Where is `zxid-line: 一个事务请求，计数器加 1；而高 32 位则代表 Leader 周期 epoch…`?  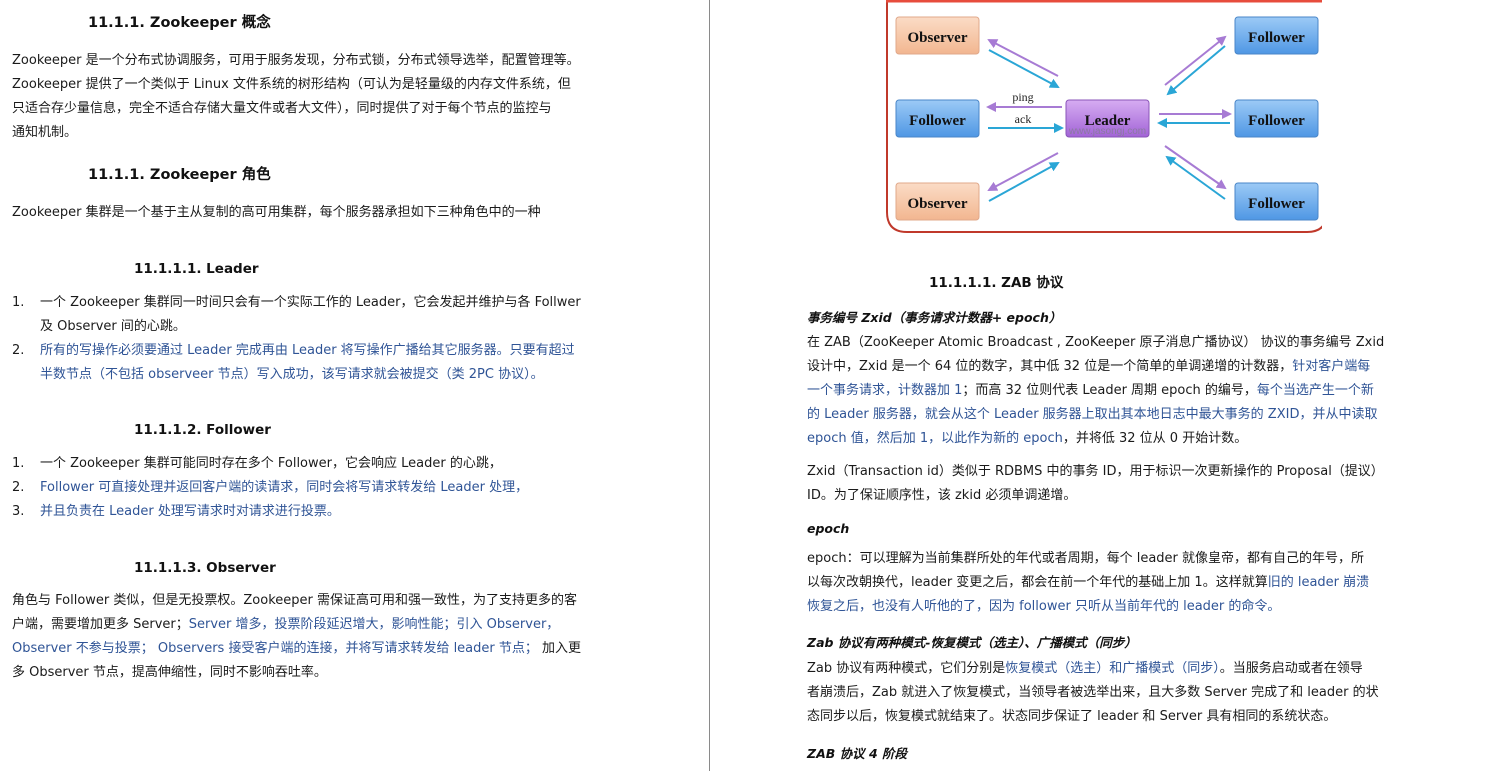
zxid-line: 一个事务请求，计数器加 1；而高 32 位则代表 Leader 周期 epoch… is located at coordinates (1095, 391).